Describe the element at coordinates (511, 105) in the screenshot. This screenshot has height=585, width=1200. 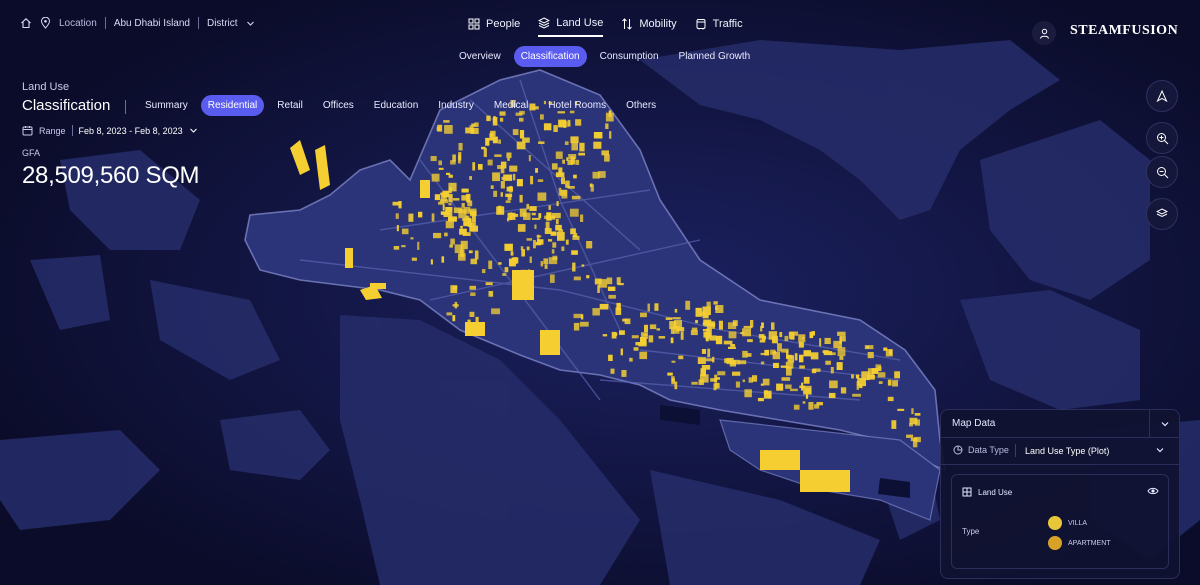
I see `tab-medical: Medical` at that location.